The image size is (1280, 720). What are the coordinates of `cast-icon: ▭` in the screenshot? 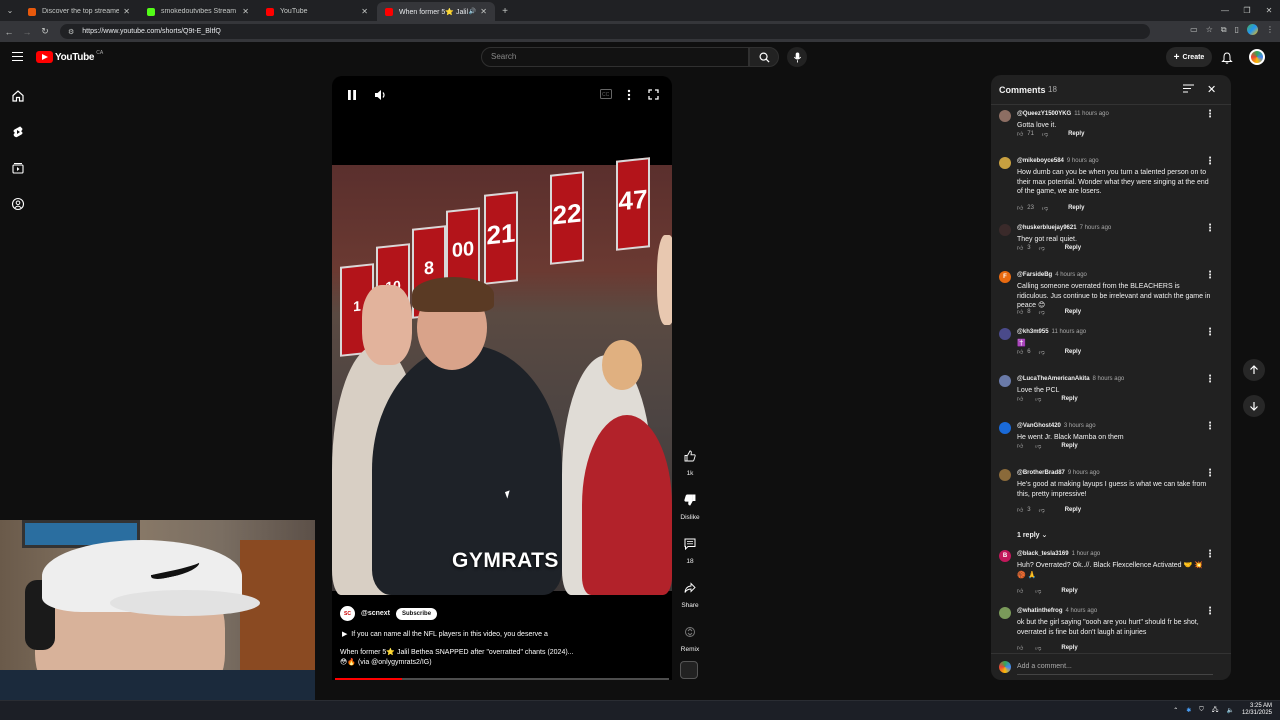 It's located at (1194, 29).